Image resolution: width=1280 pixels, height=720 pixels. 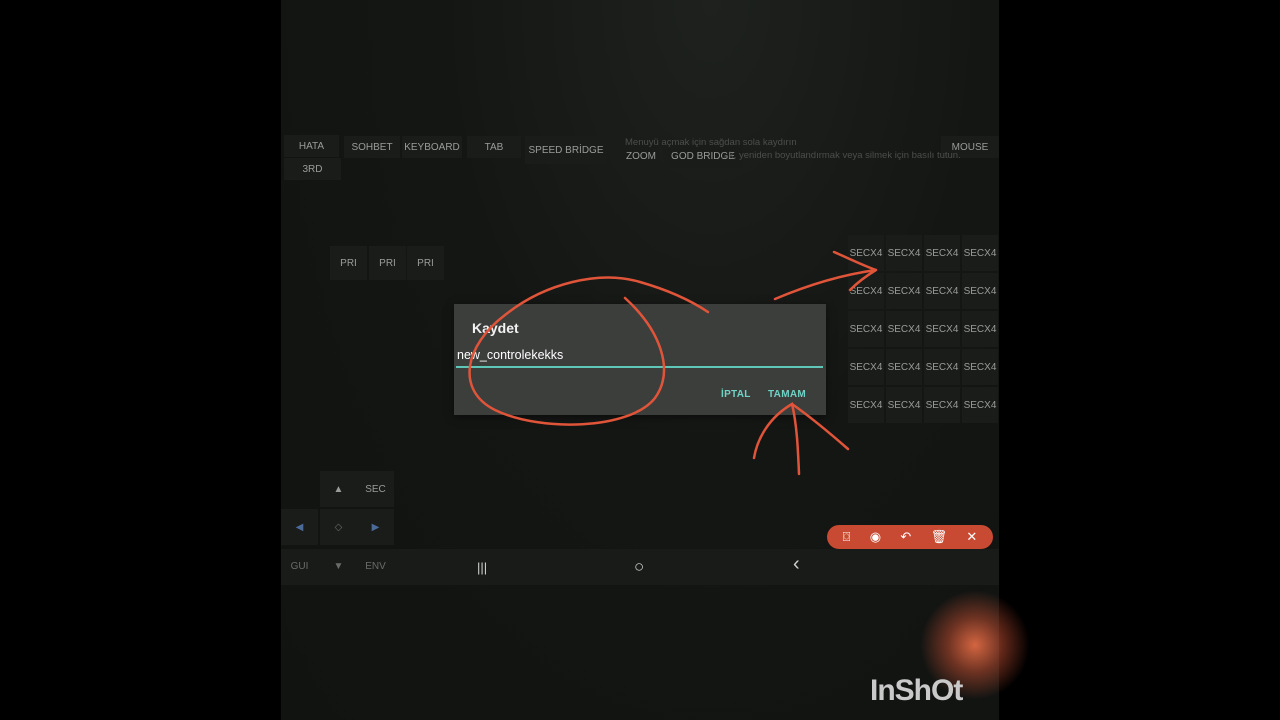 I want to click on inshot-watermark: InShOt, so click(x=916, y=690).